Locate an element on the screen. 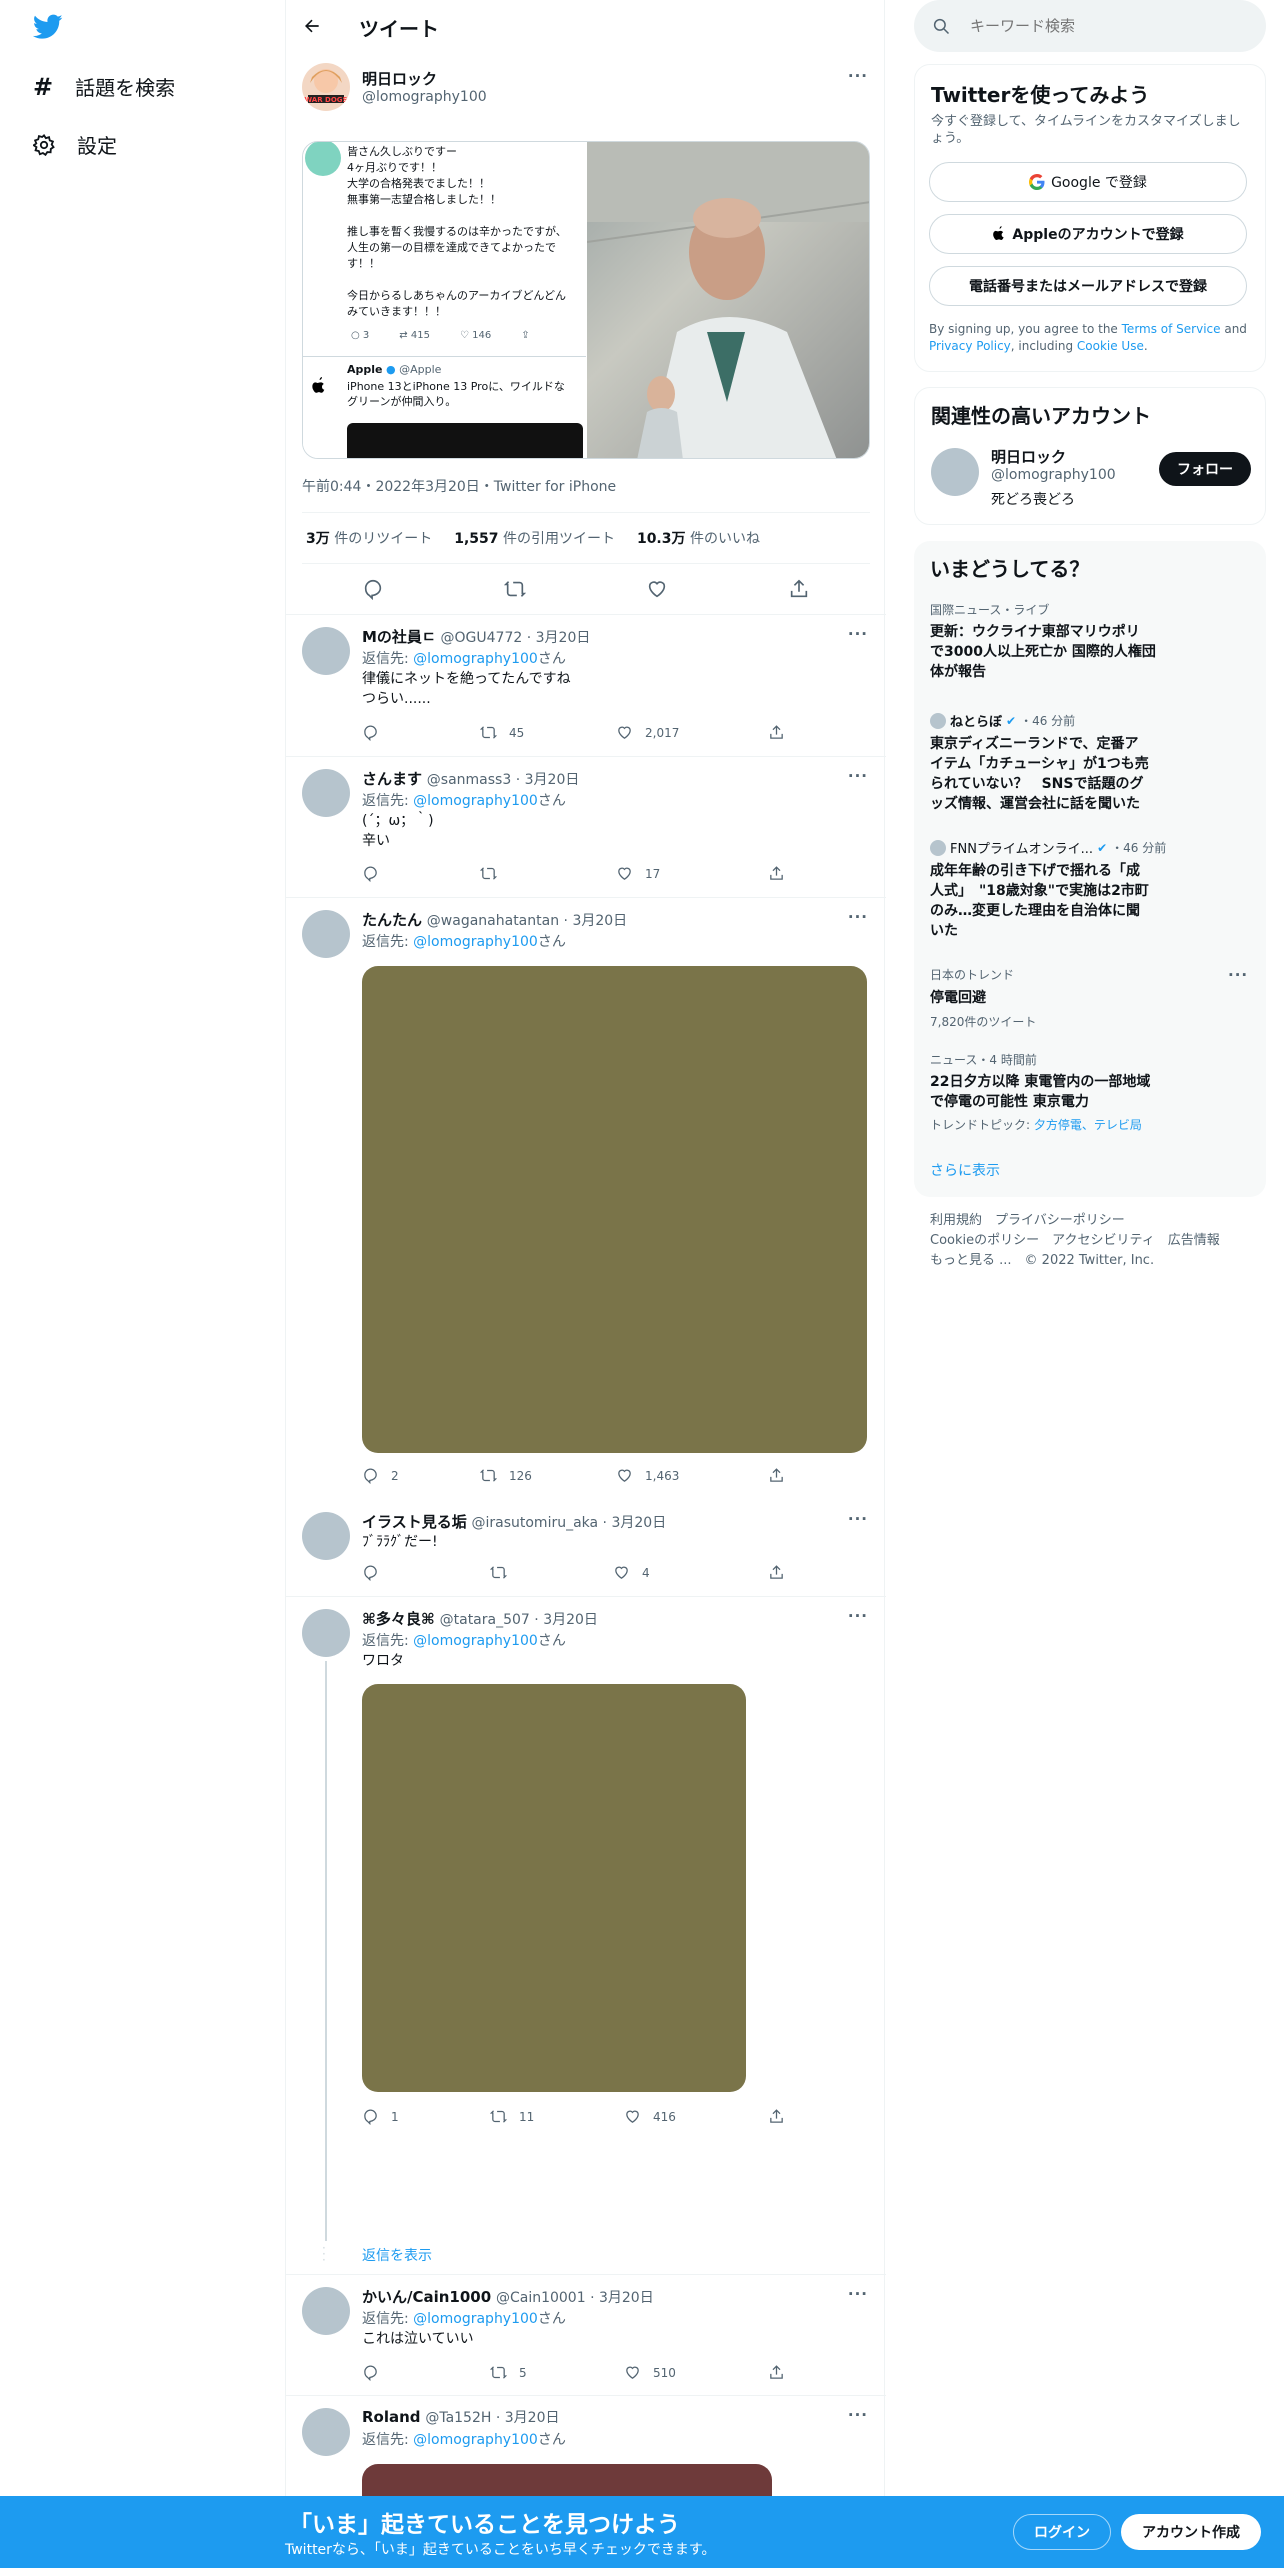 The width and height of the screenshot is (1284, 2568). tweet-meta: 午前0:44・2022年3月20日・Twitter for iPhone is located at coordinates (459, 486).